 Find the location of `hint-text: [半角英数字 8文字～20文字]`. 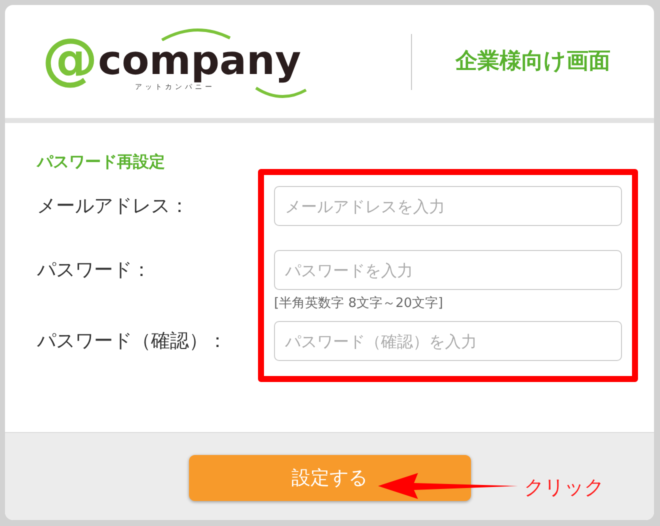

hint-text: [半角英数字 8文字～20文字] is located at coordinates (359, 304).